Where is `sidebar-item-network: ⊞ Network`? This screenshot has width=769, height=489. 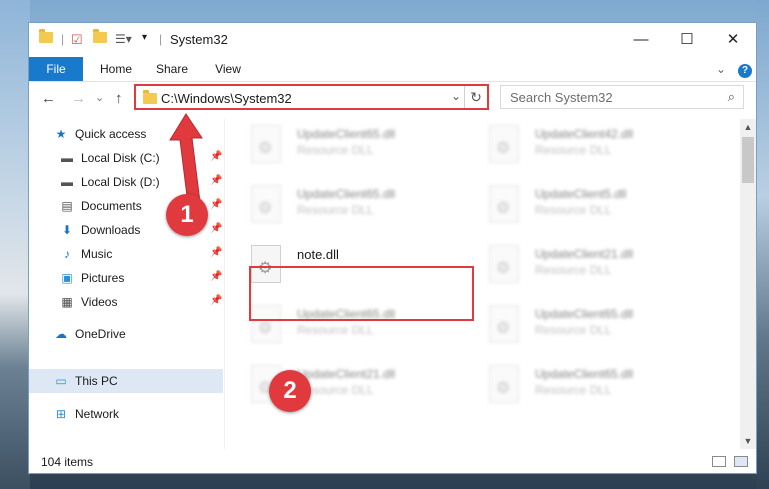 sidebar-item-network: ⊞ Network is located at coordinates (86, 414).